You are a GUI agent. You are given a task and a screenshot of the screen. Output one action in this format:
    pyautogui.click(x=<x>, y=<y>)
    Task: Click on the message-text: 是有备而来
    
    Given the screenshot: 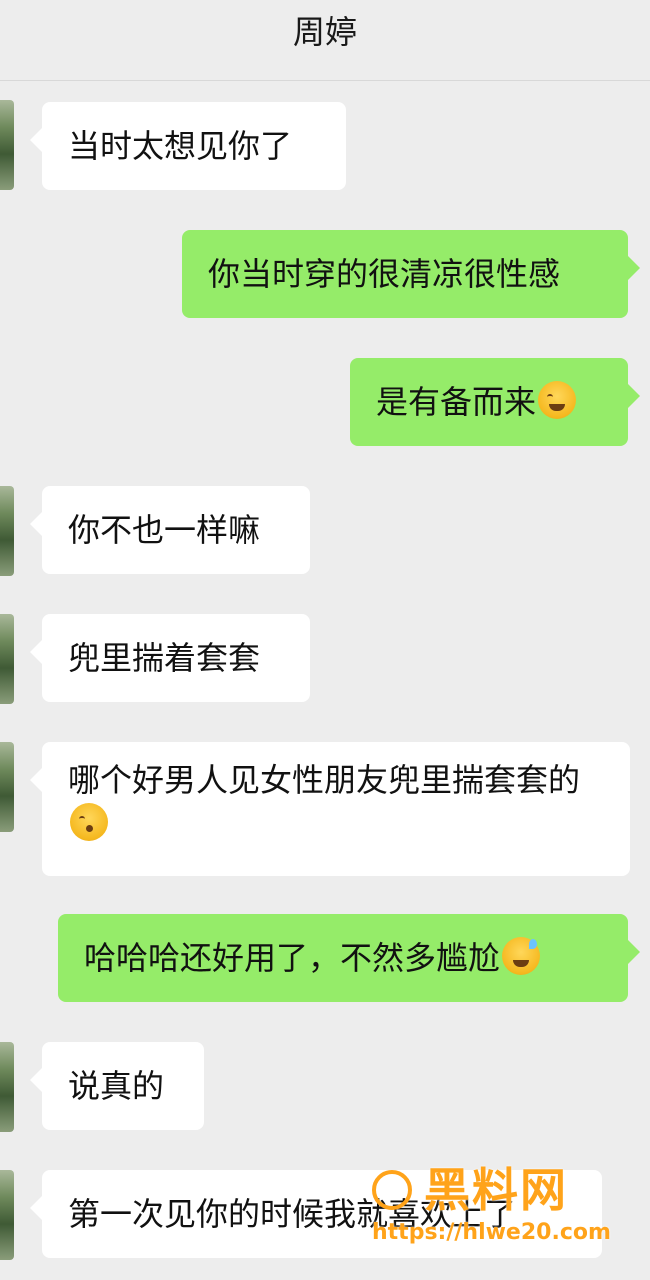 What is the action you would take?
    pyautogui.click(x=456, y=402)
    